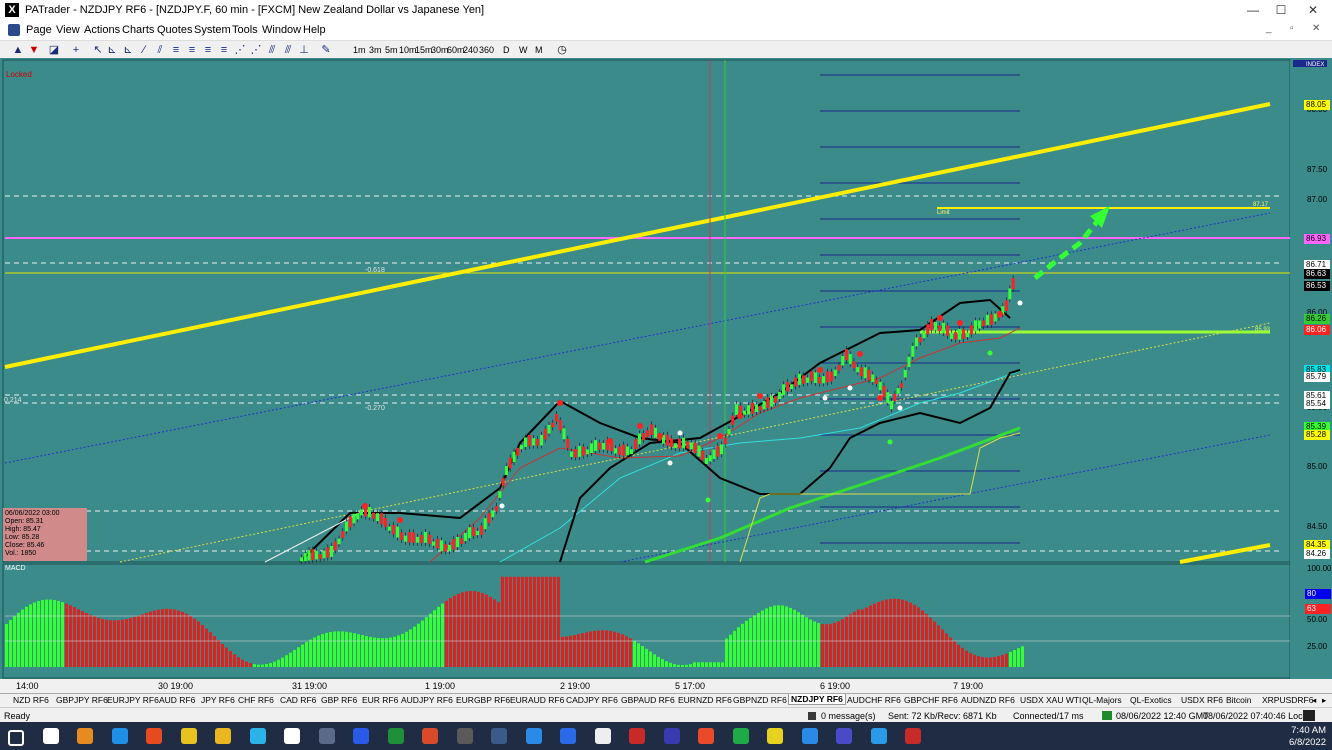  What do you see at coordinates (54, 50) in the screenshot?
I see `chart-tool-icon: ◪` at bounding box center [54, 50].